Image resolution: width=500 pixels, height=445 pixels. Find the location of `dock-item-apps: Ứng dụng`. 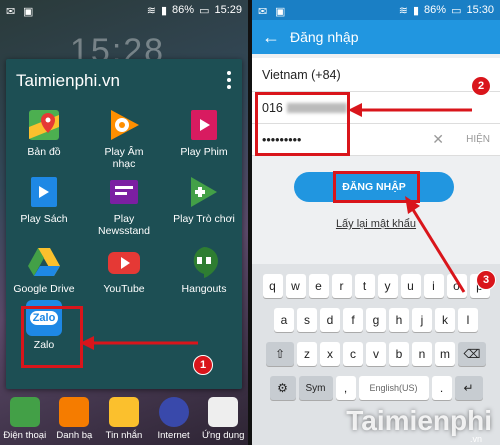

dock-item-apps: Ứng dụng is located at coordinates (223, 419).